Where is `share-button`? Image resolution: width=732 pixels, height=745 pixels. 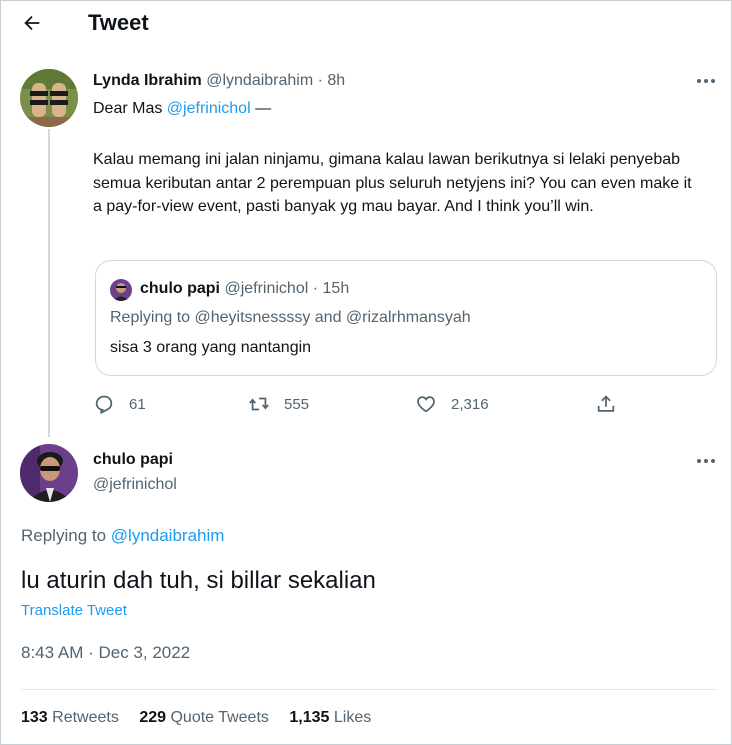
share-button is located at coordinates (606, 404).